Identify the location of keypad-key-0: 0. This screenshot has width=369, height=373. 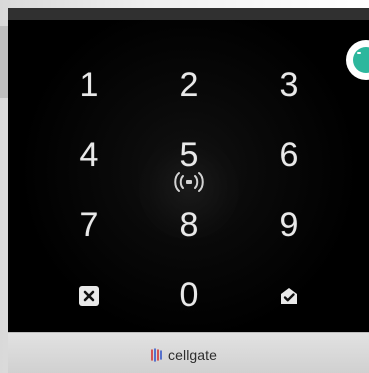
(189, 296).